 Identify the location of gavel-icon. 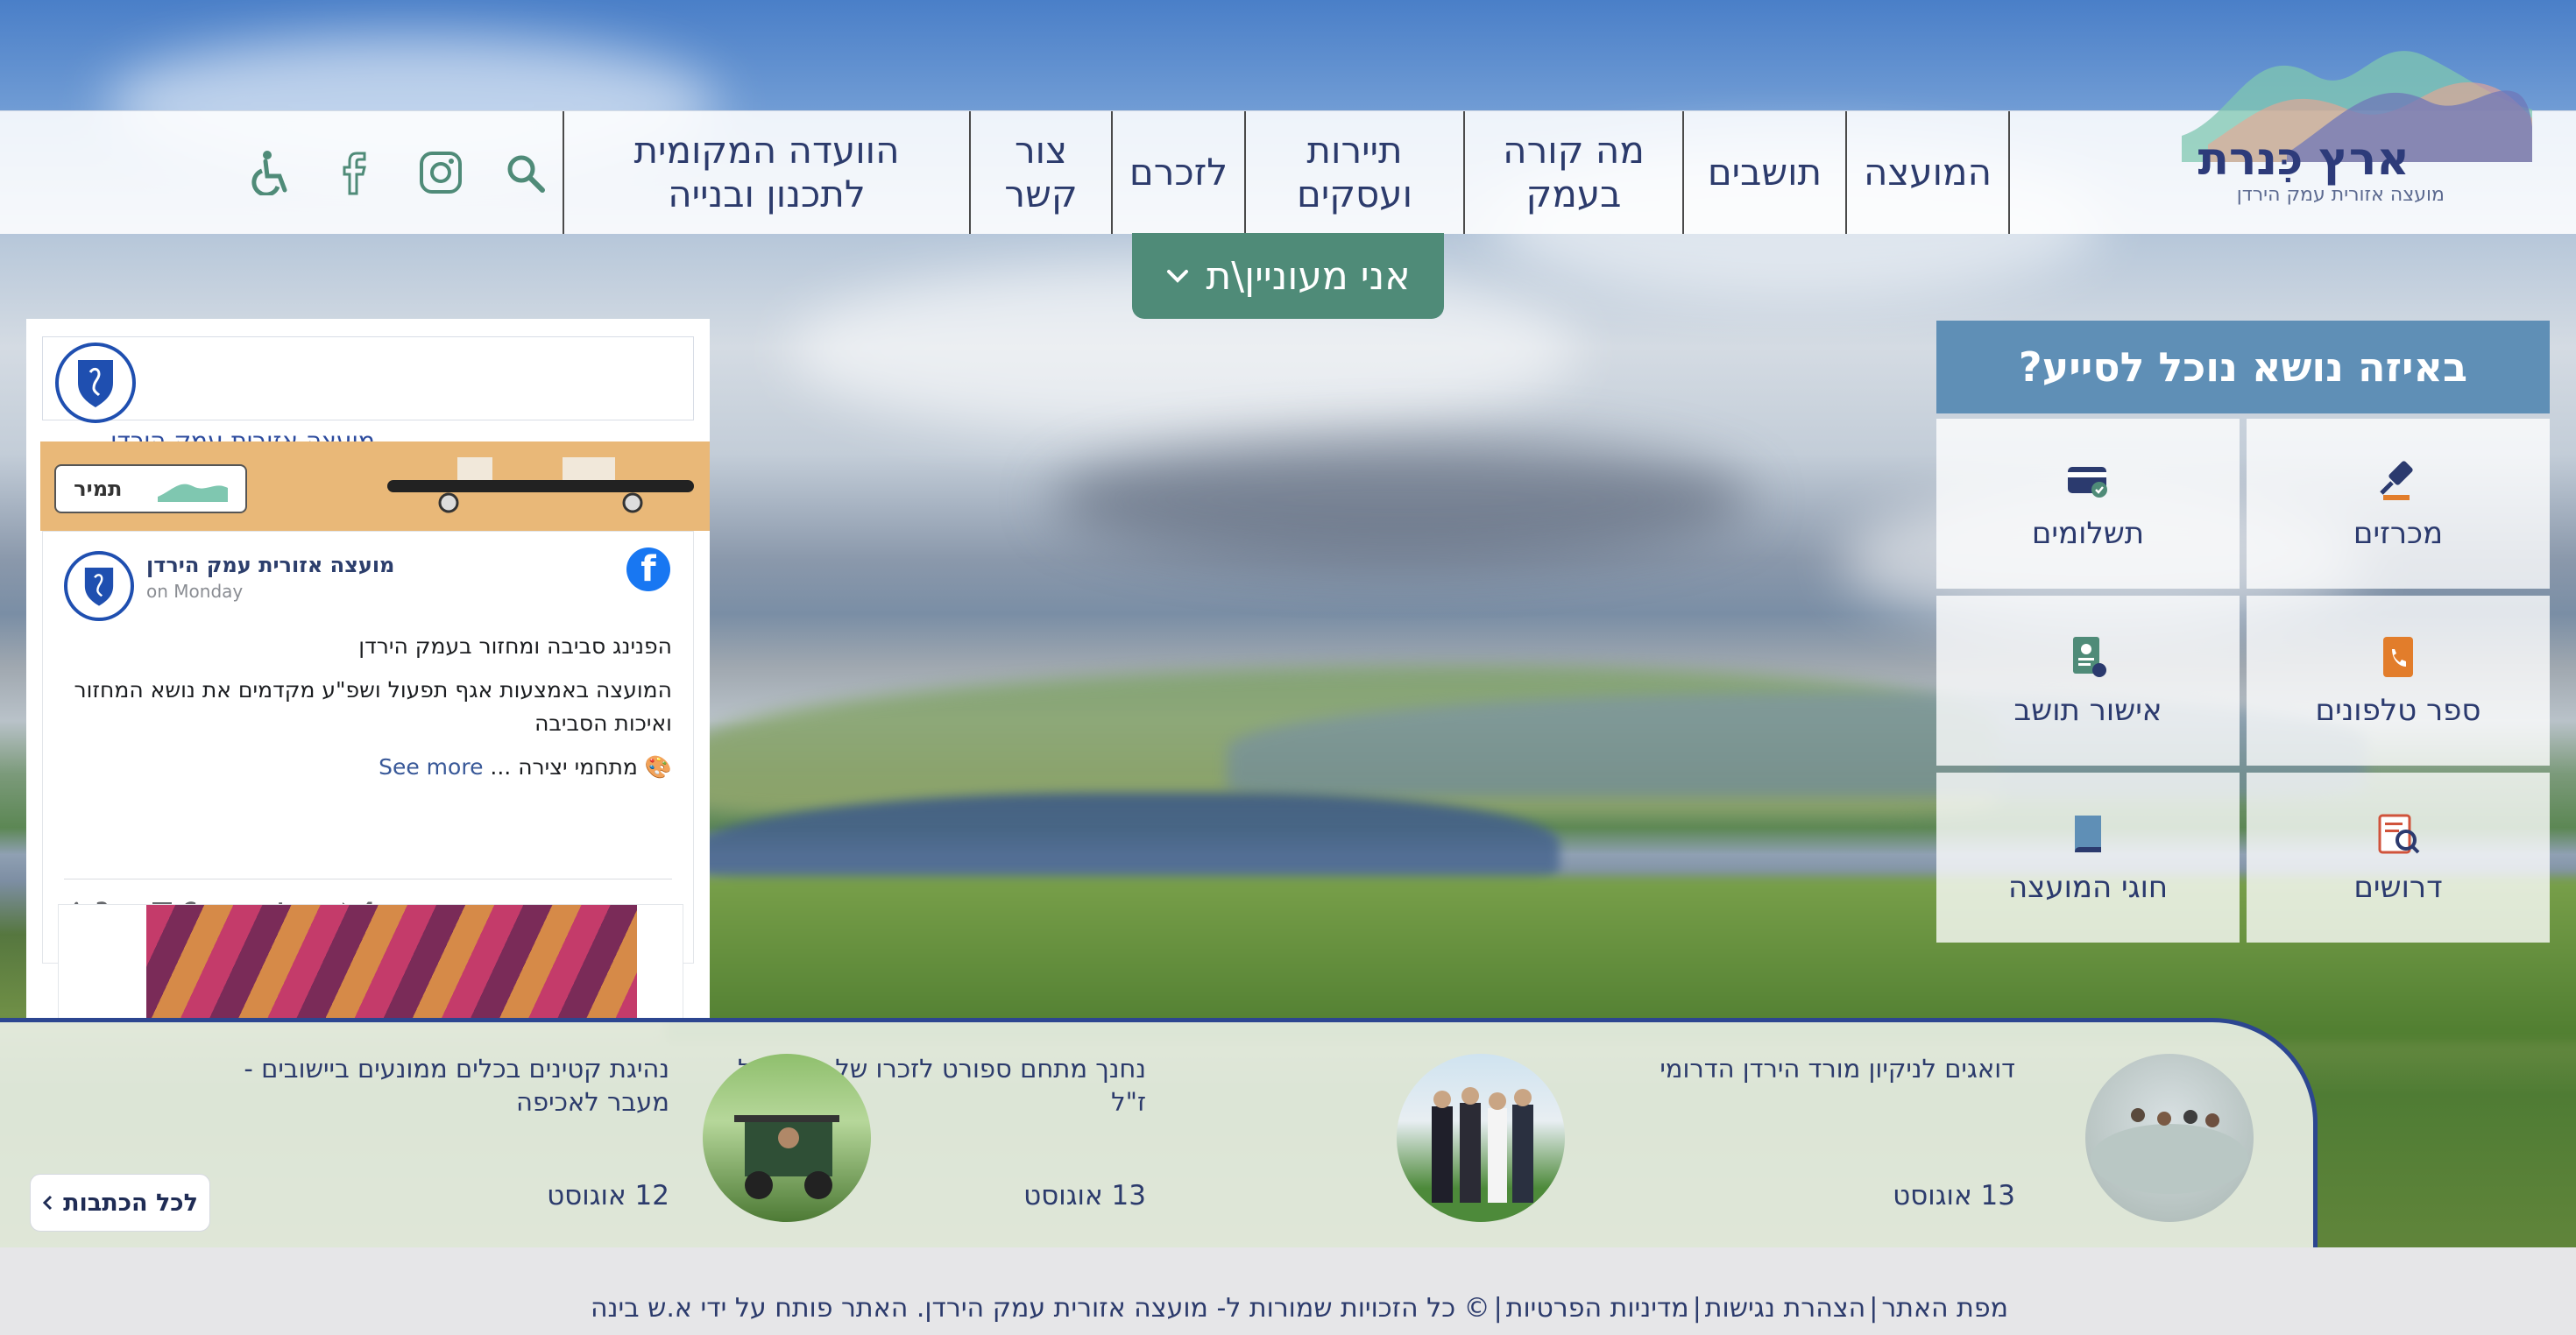
(2396, 480).